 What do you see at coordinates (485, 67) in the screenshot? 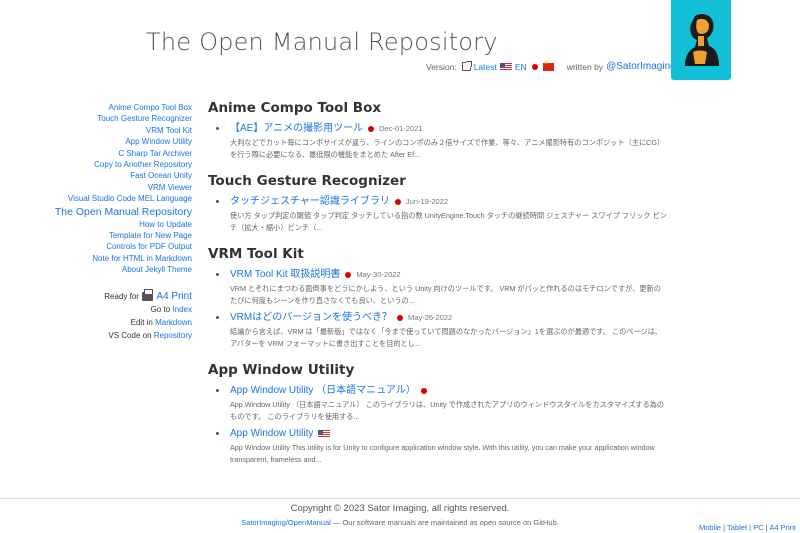
I see `latest-link: Latest` at bounding box center [485, 67].